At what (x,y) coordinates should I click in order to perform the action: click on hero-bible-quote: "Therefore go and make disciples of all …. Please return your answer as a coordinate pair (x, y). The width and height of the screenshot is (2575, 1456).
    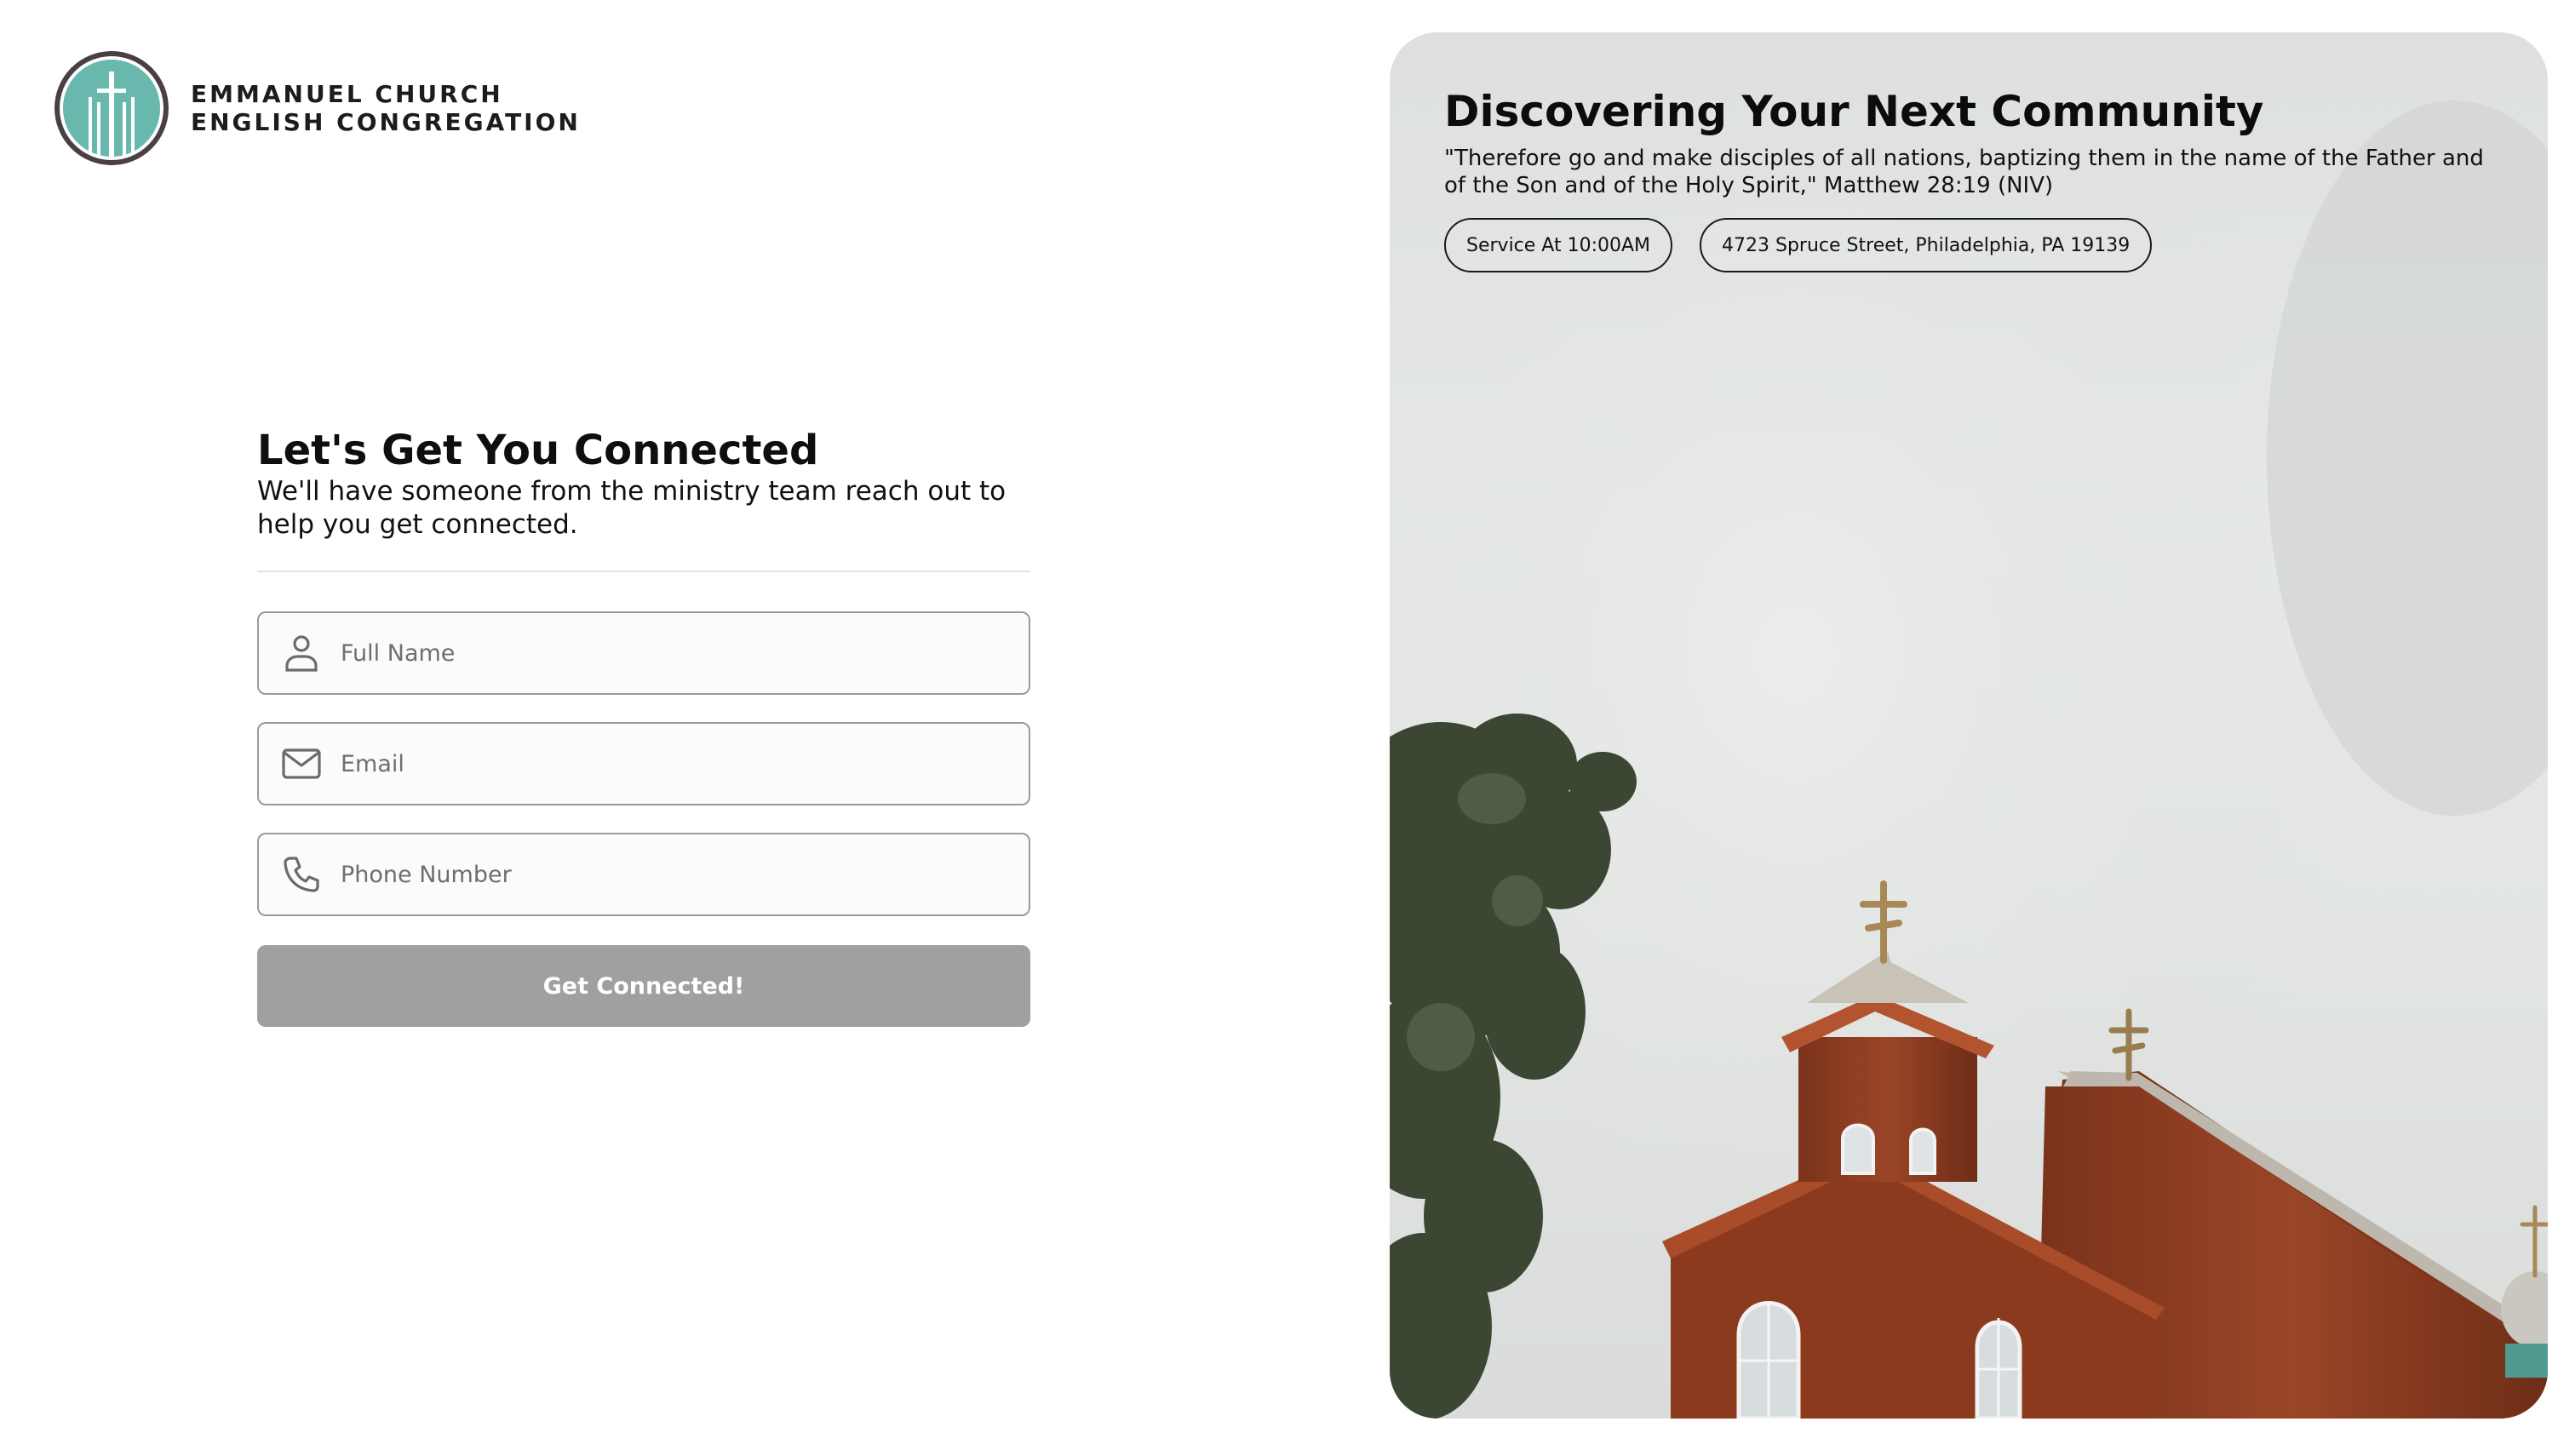
    Looking at the image, I should click on (1964, 172).